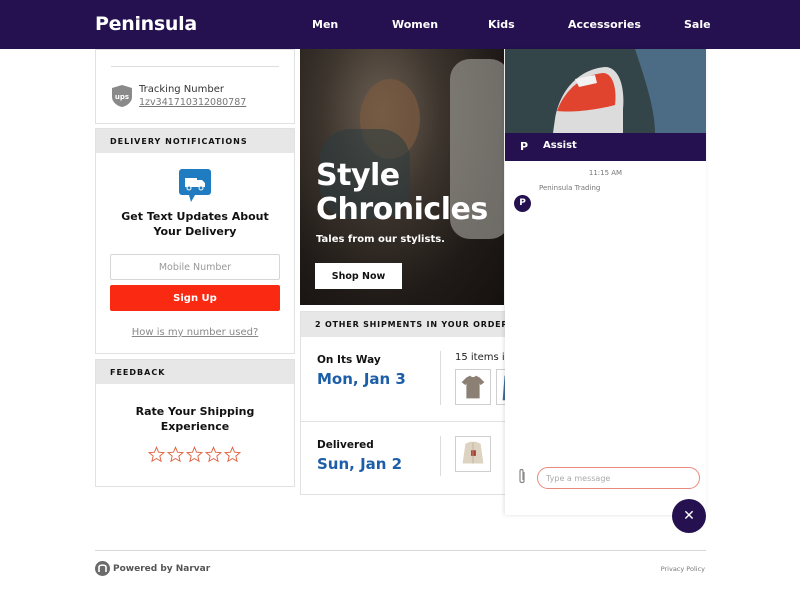  What do you see at coordinates (181, 89) in the screenshot?
I see `tracking-label: Tracking Number` at bounding box center [181, 89].